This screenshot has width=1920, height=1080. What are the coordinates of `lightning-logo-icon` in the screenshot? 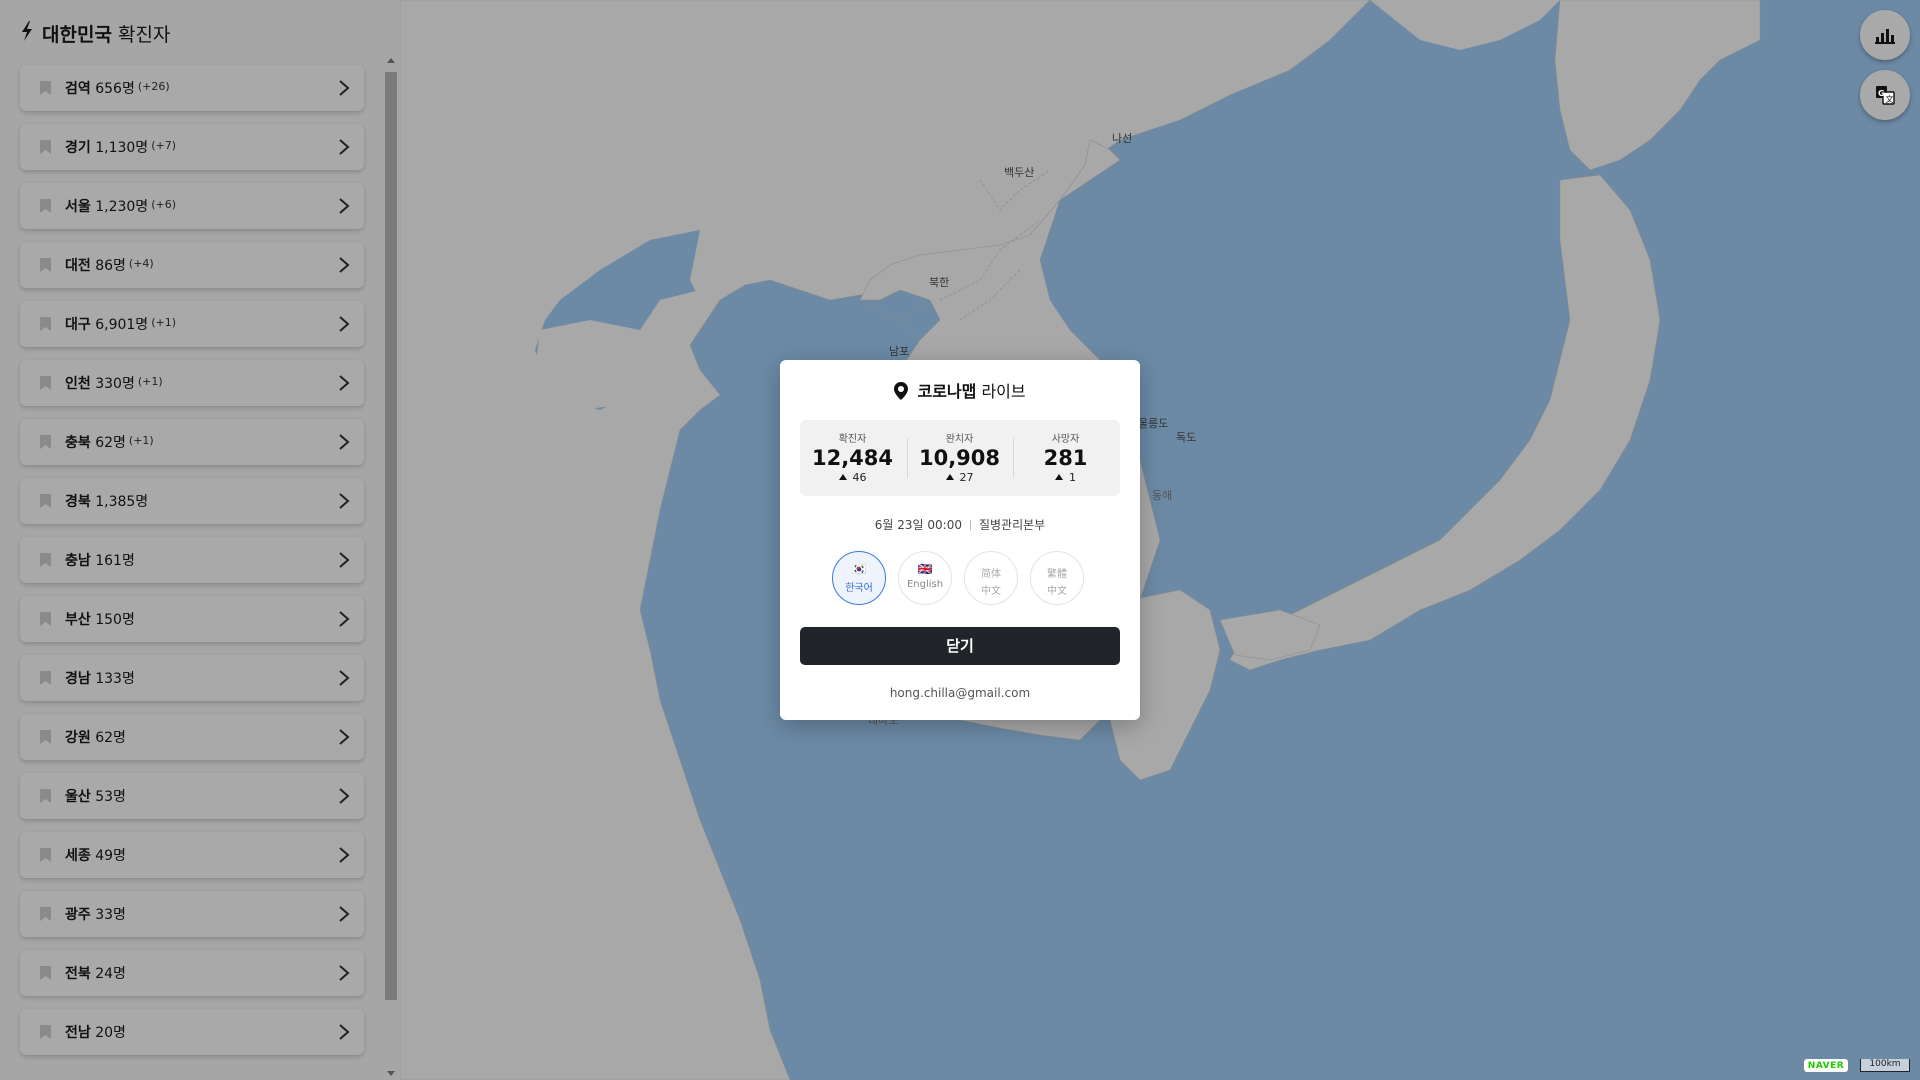 It's located at (27, 33).